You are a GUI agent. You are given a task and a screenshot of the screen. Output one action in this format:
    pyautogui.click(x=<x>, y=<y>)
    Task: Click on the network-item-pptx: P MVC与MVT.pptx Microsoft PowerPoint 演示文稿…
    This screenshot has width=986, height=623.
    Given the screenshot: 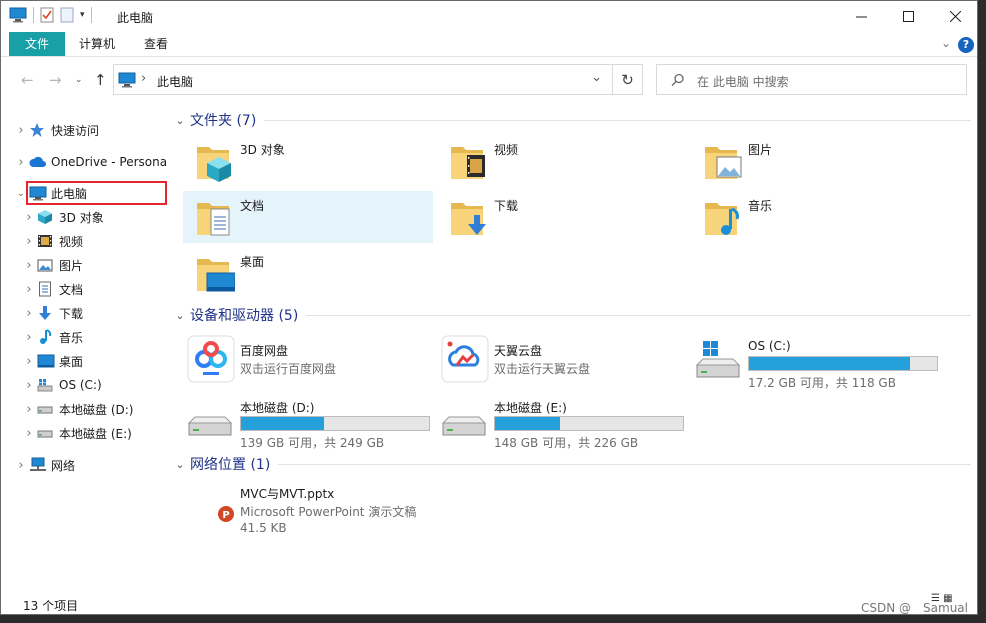 What is the action you would take?
    pyautogui.click(x=308, y=509)
    